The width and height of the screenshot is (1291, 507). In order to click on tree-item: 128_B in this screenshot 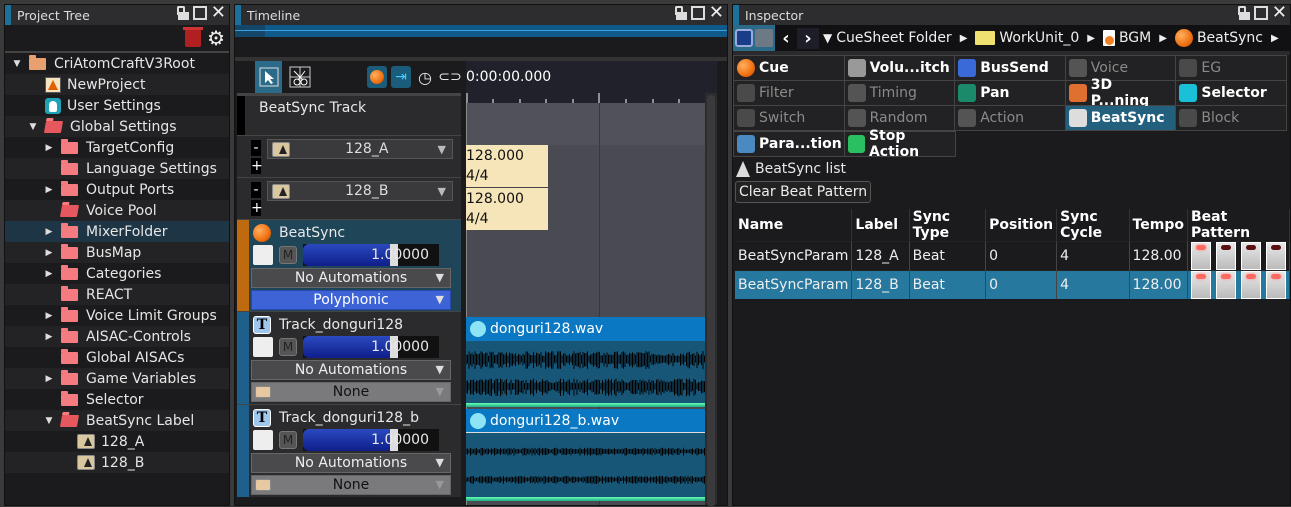, I will do `click(117, 462)`.